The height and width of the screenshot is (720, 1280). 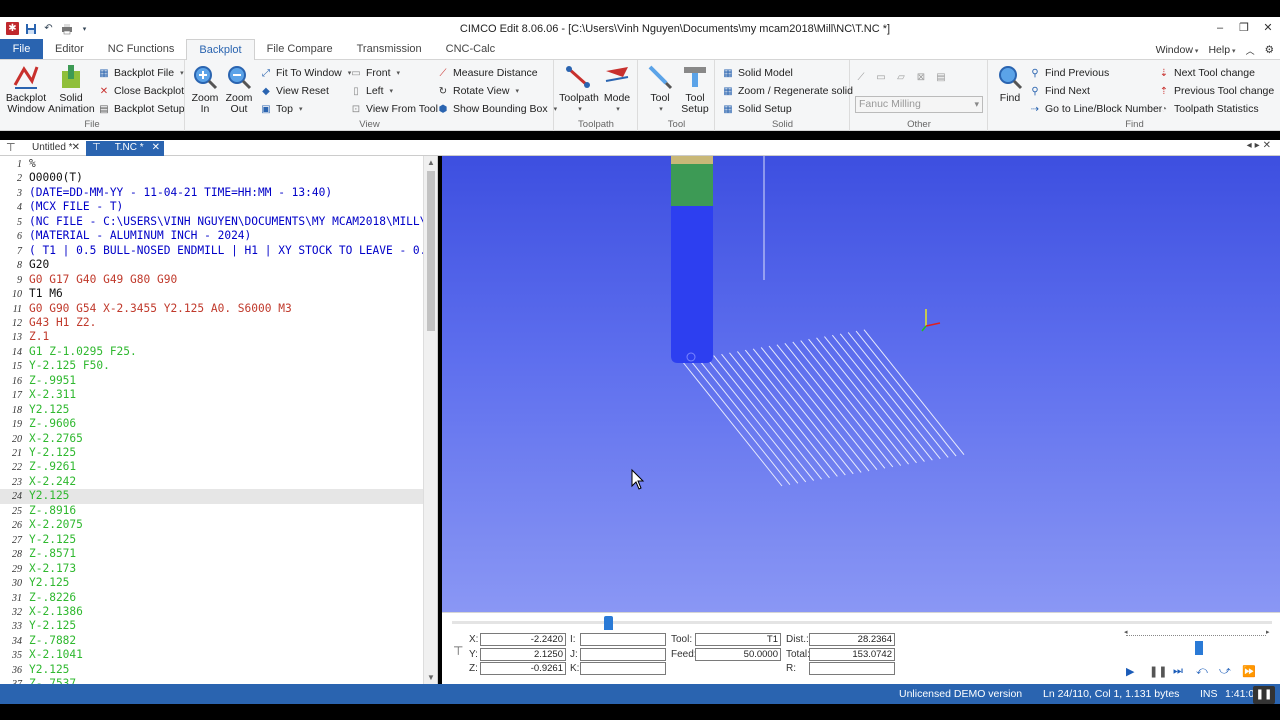 I want to click on code-line: 33 Y-2.125, so click(x=212, y=626).